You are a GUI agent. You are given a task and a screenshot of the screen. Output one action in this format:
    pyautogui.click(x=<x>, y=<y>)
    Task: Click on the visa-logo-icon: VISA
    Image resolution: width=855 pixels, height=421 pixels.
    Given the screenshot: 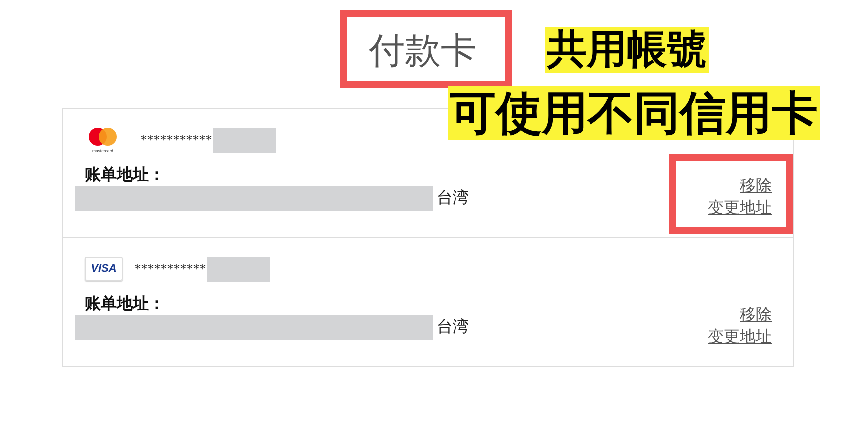 What is the action you would take?
    pyautogui.click(x=104, y=269)
    